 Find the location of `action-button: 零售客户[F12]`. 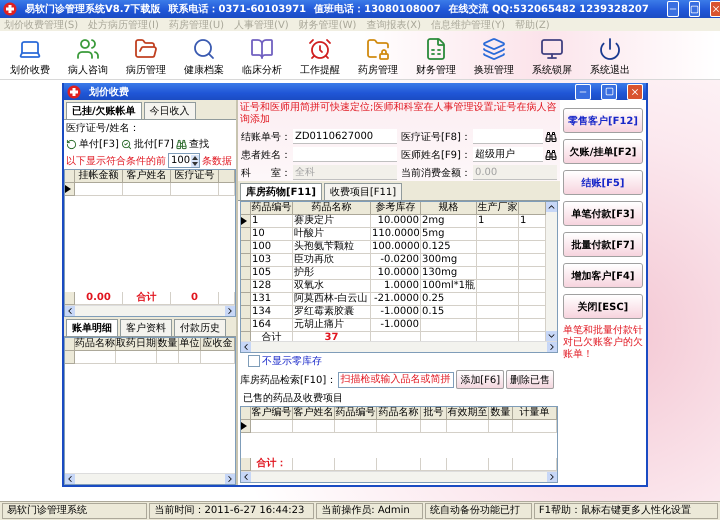

action-button: 零售客户[F12] is located at coordinates (603, 120).